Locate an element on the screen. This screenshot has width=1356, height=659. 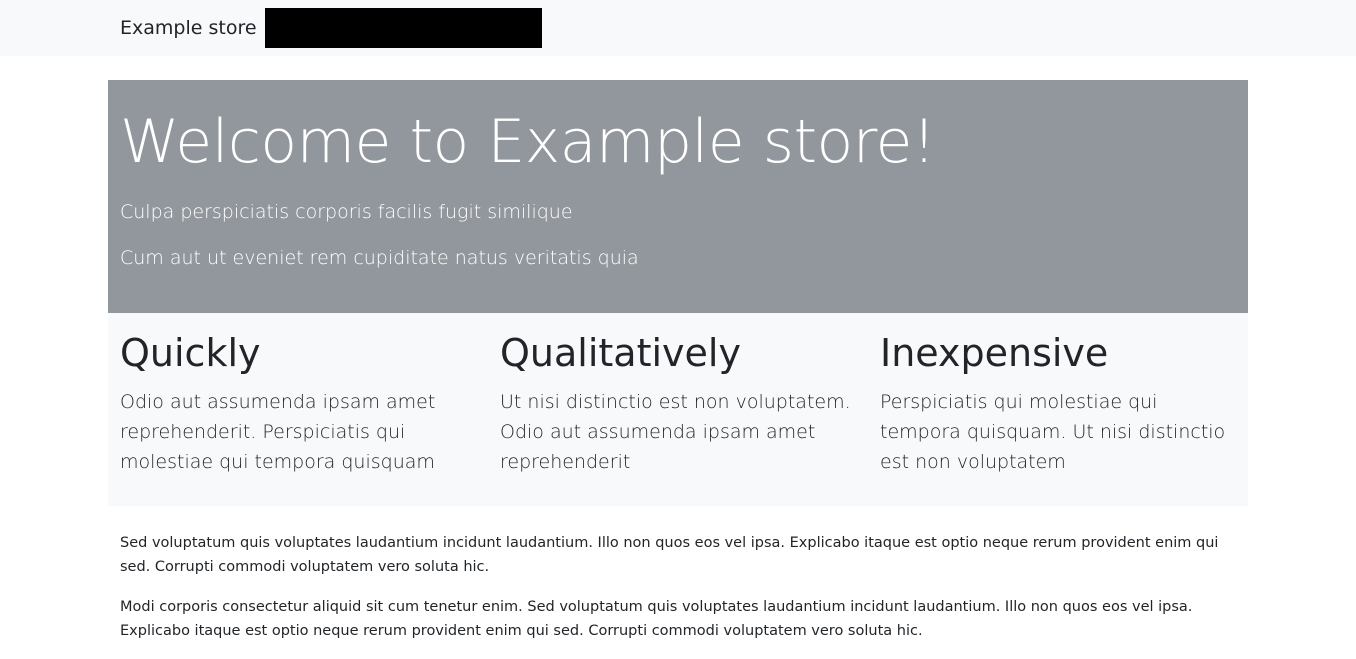
brand-link: Example store is located at coordinates (188, 28).